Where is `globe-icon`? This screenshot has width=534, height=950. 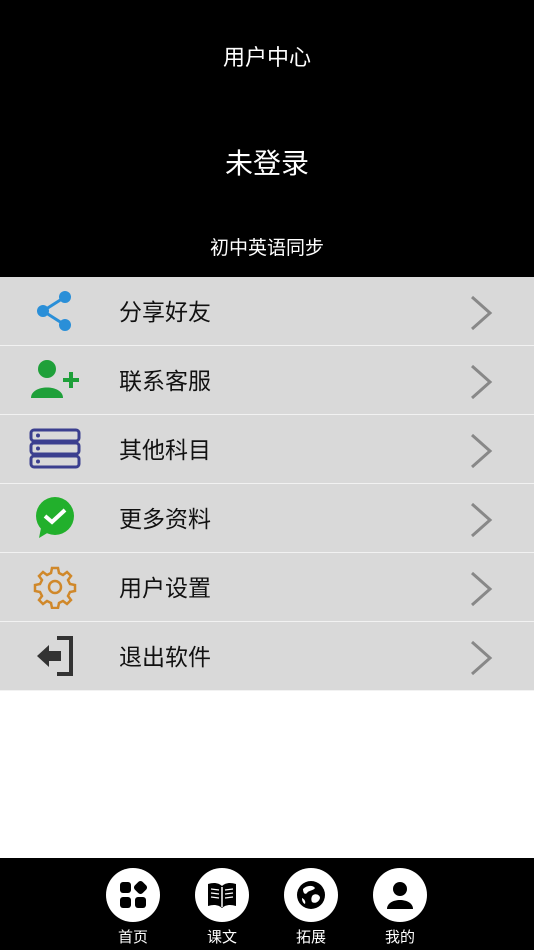 globe-icon is located at coordinates (311, 895).